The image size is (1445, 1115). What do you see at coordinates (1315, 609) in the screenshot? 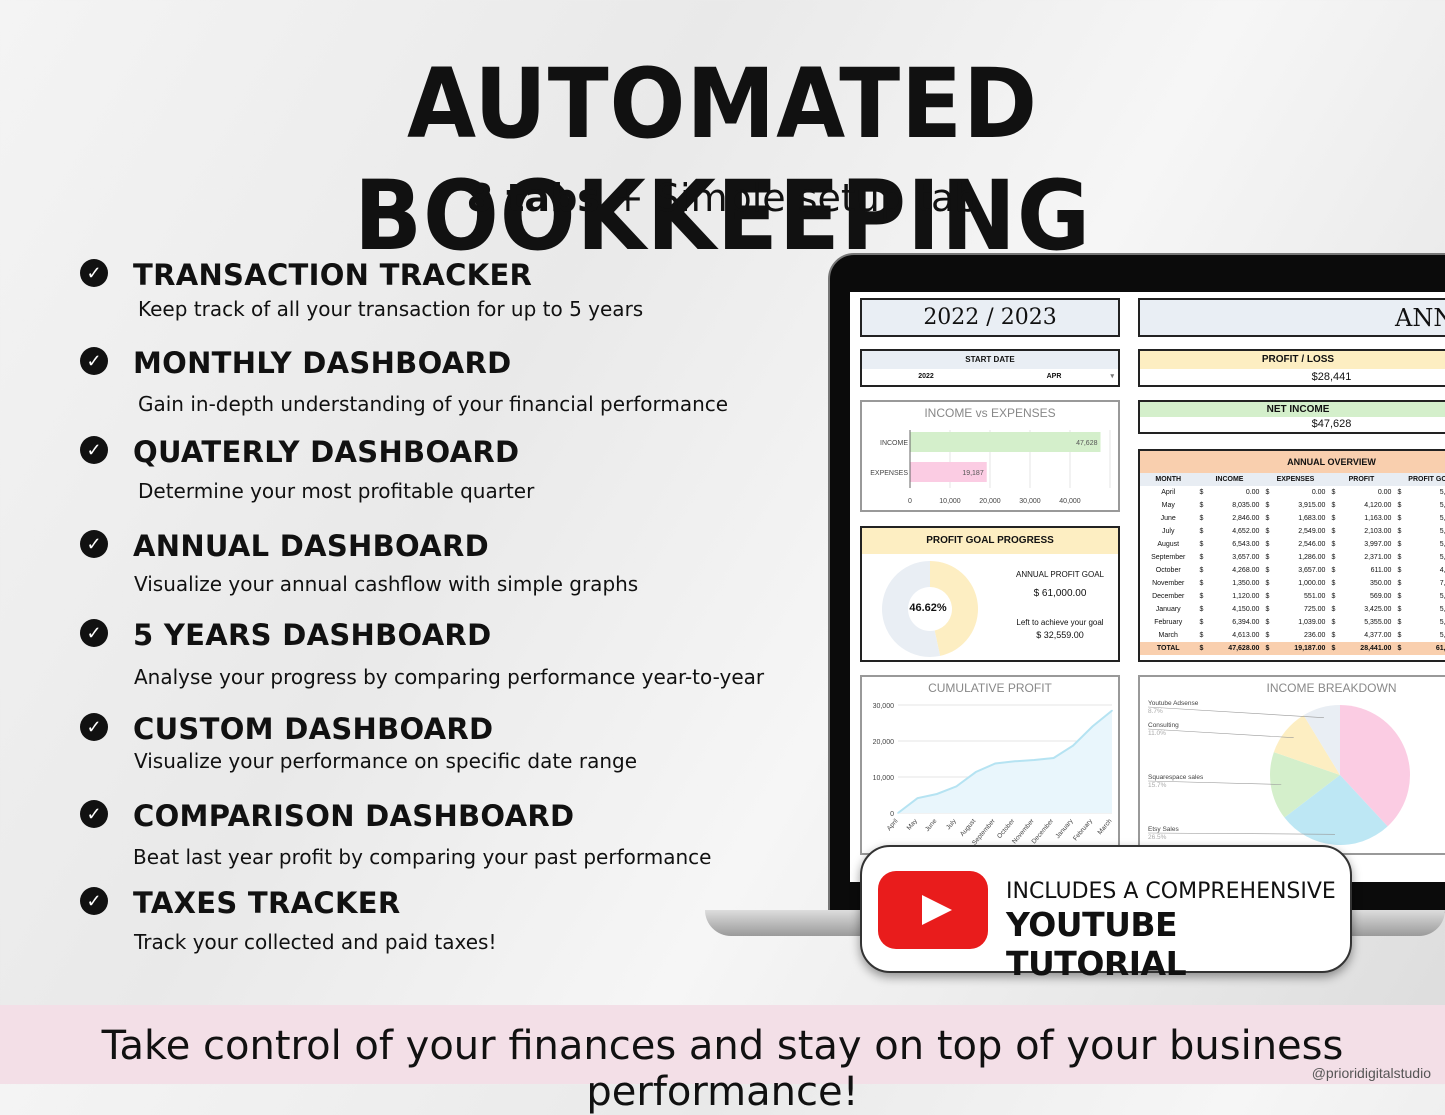
I see `amount-cell: 725.00` at bounding box center [1315, 609].